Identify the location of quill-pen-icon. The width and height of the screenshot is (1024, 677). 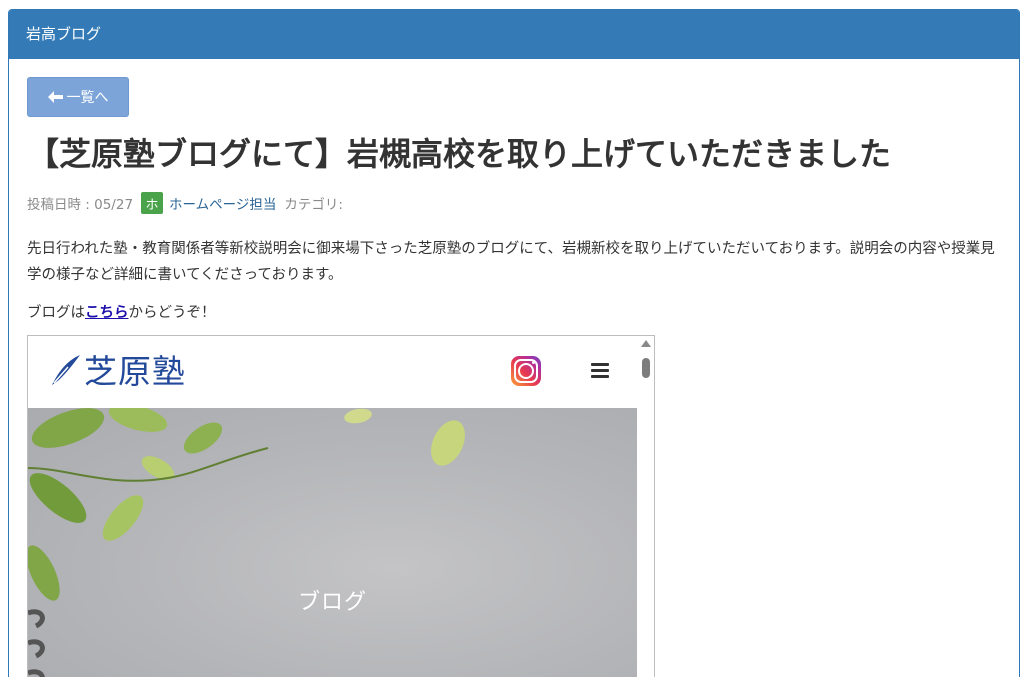
(66, 372).